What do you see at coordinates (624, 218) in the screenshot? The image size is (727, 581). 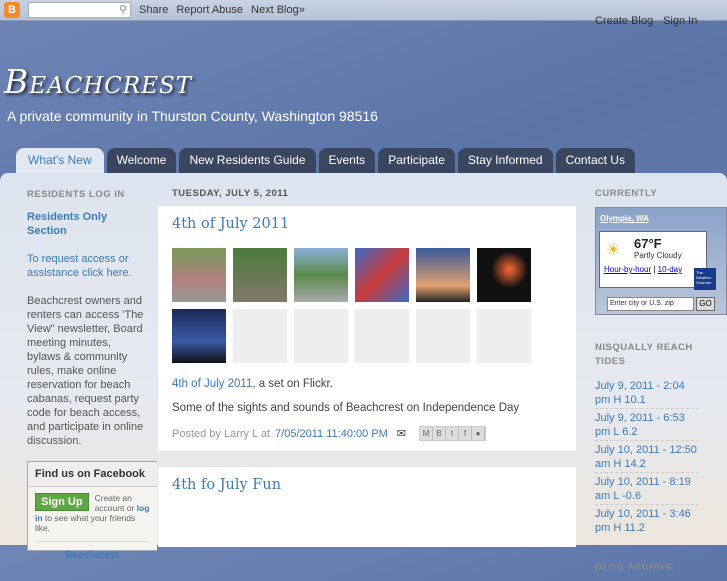 I see `weather-city-link: Olympia, WA` at bounding box center [624, 218].